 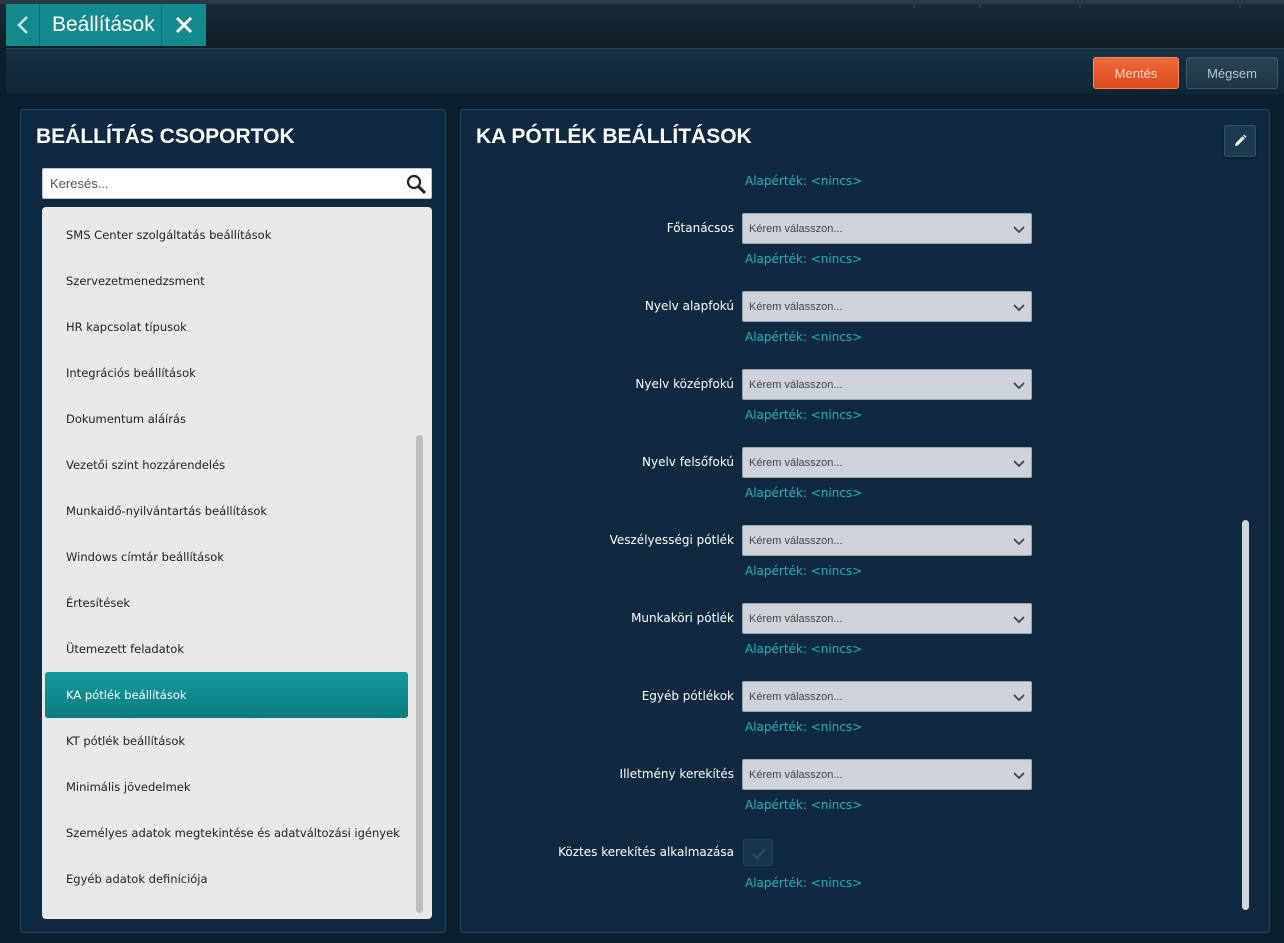 I want to click on action-toolbar: Mentés Mégsem, so click(x=645, y=71).